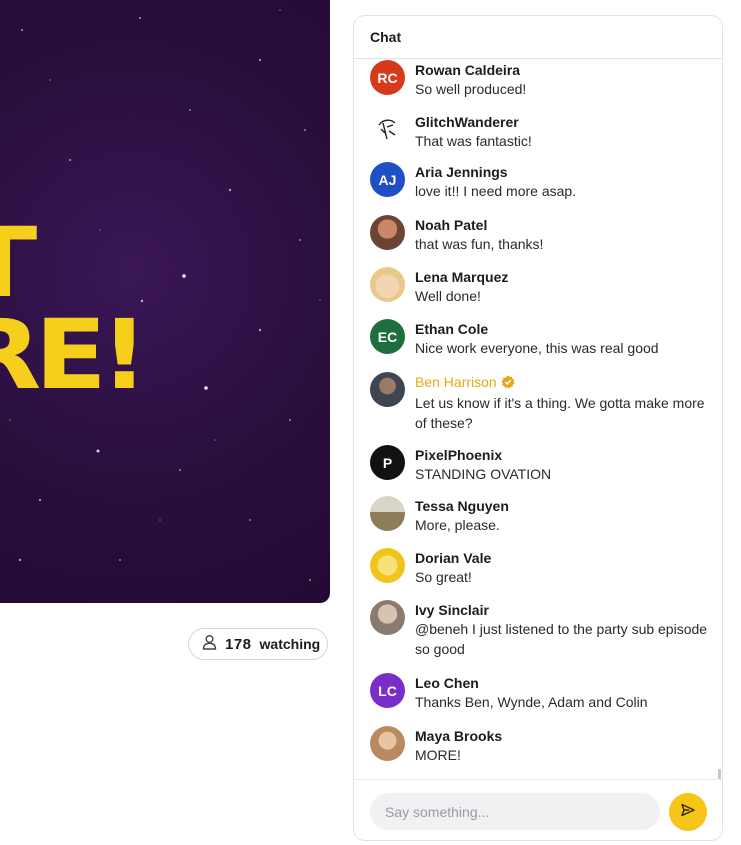 This screenshot has width=741, height=845. What do you see at coordinates (496, 191) in the screenshot?
I see `message-text: love it!! I need more asap.` at bounding box center [496, 191].